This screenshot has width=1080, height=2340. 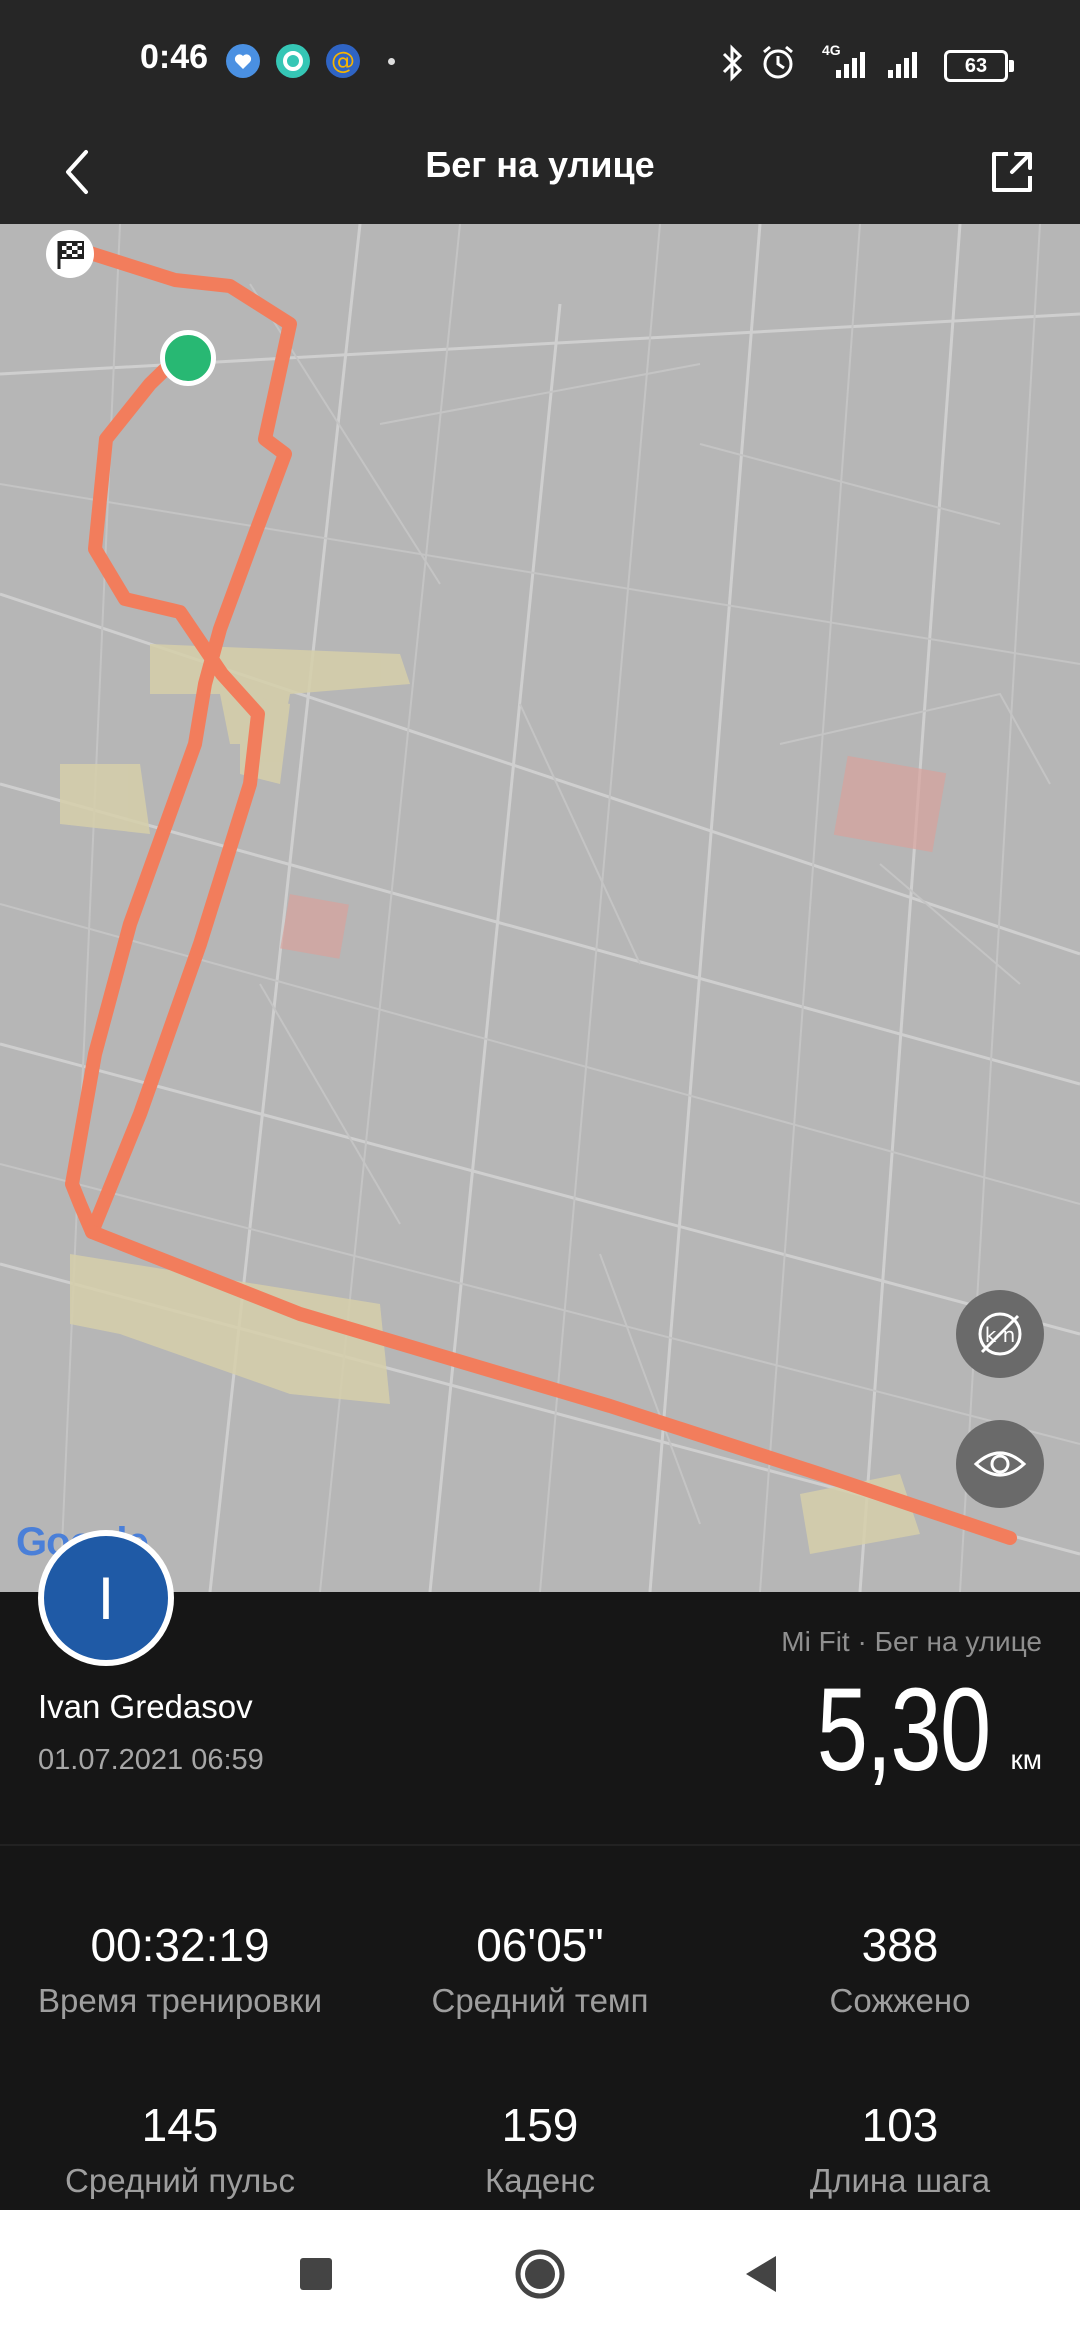 I want to click on status-bar: 0:46 @ 4G 63, so click(x=540, y=61).